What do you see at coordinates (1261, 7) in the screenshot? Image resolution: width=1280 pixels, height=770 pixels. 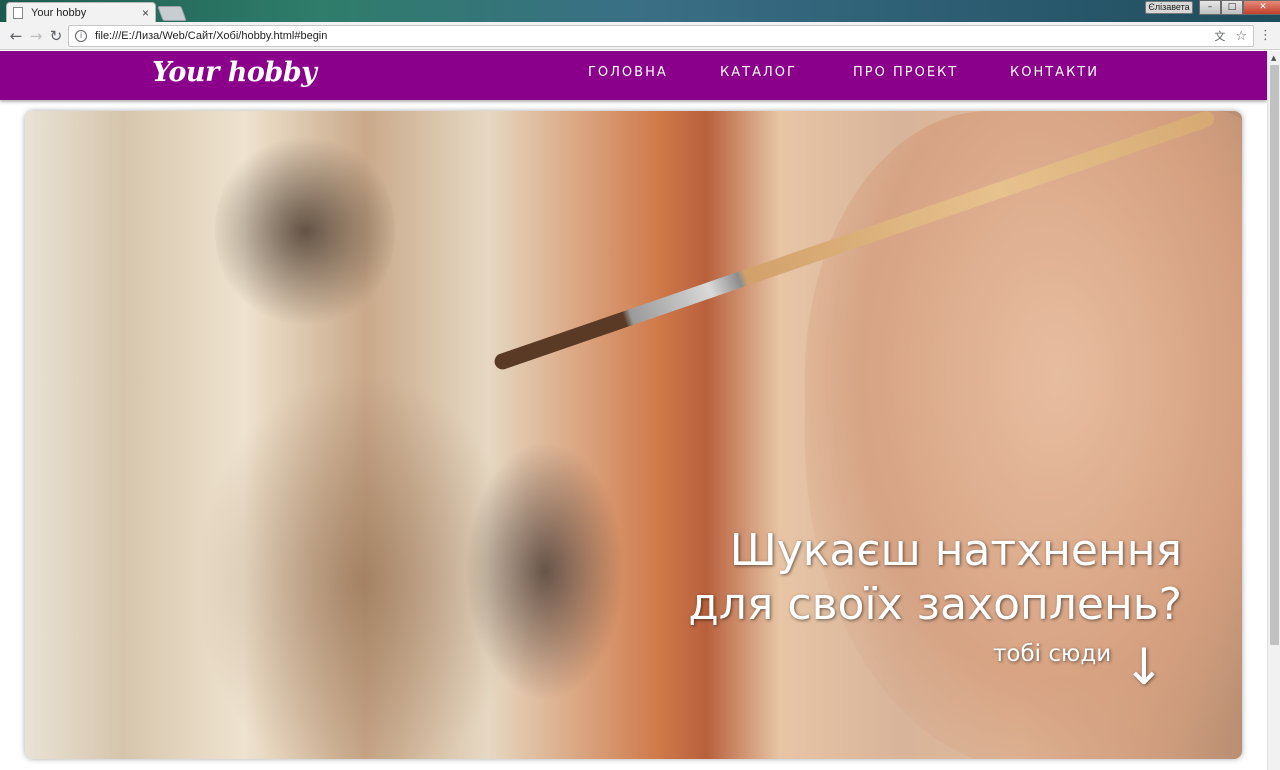 I see `close-window-button: ✕` at bounding box center [1261, 7].